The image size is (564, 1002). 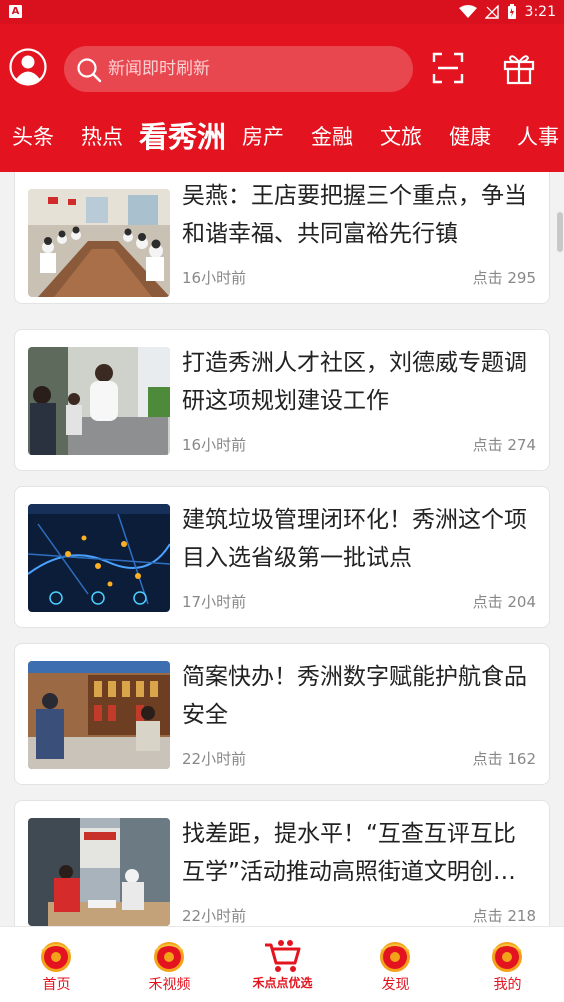 I want to click on tab-jiankang: 健康, so click(x=470, y=137).